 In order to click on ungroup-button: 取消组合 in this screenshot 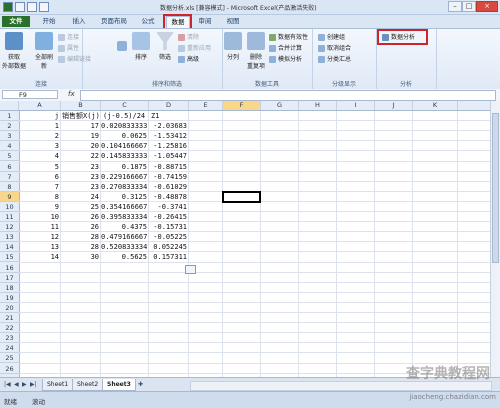, I will do `click(334, 48)`.